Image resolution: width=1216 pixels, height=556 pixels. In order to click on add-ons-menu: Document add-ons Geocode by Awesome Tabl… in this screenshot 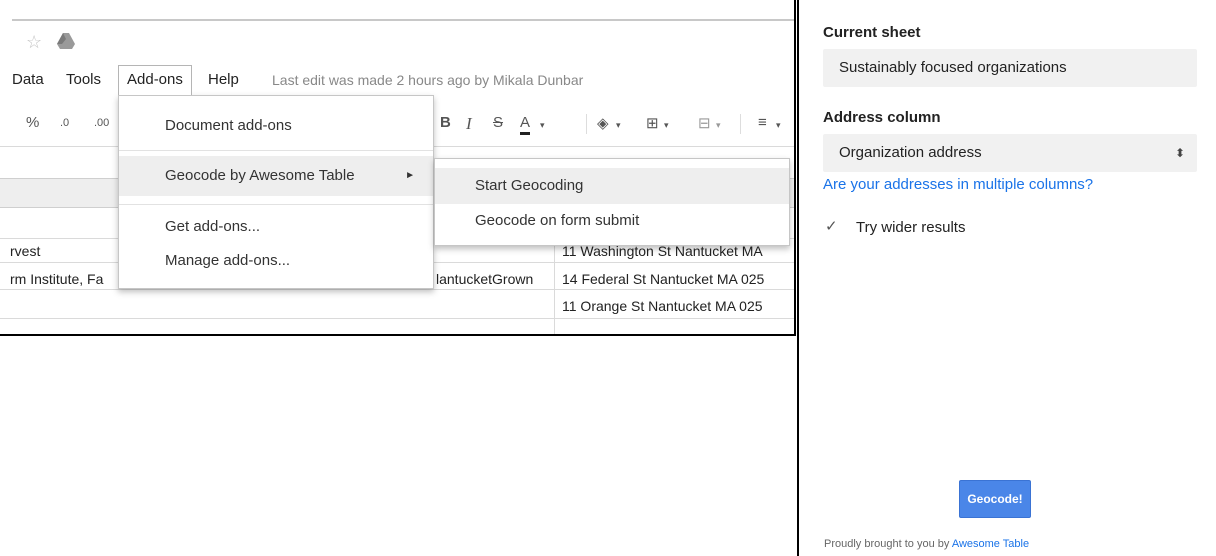, I will do `click(276, 192)`.